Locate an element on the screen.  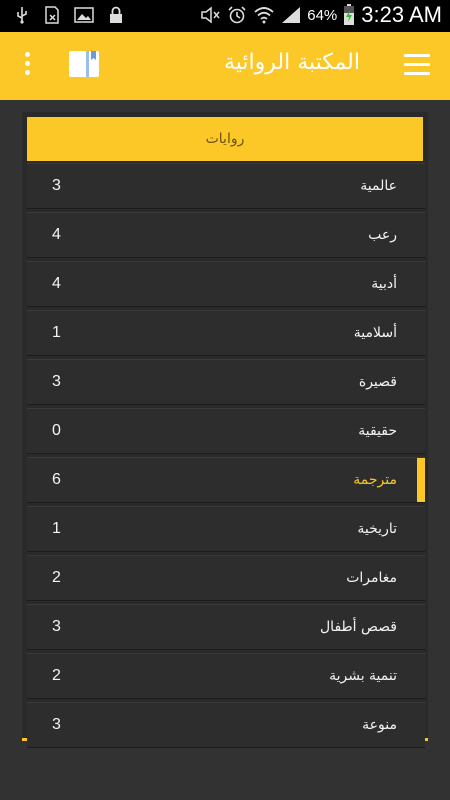
category-count: 0 is located at coordinates (56, 430).